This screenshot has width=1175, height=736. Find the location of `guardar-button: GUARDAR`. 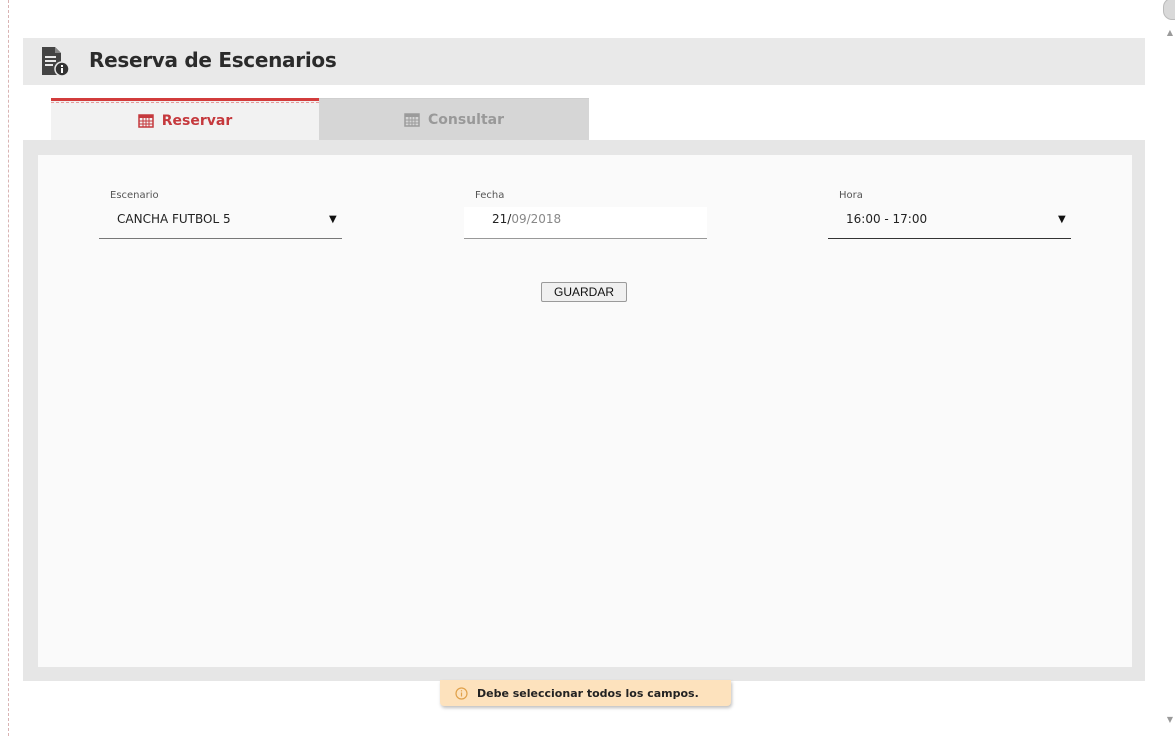

guardar-button: GUARDAR is located at coordinates (584, 292).